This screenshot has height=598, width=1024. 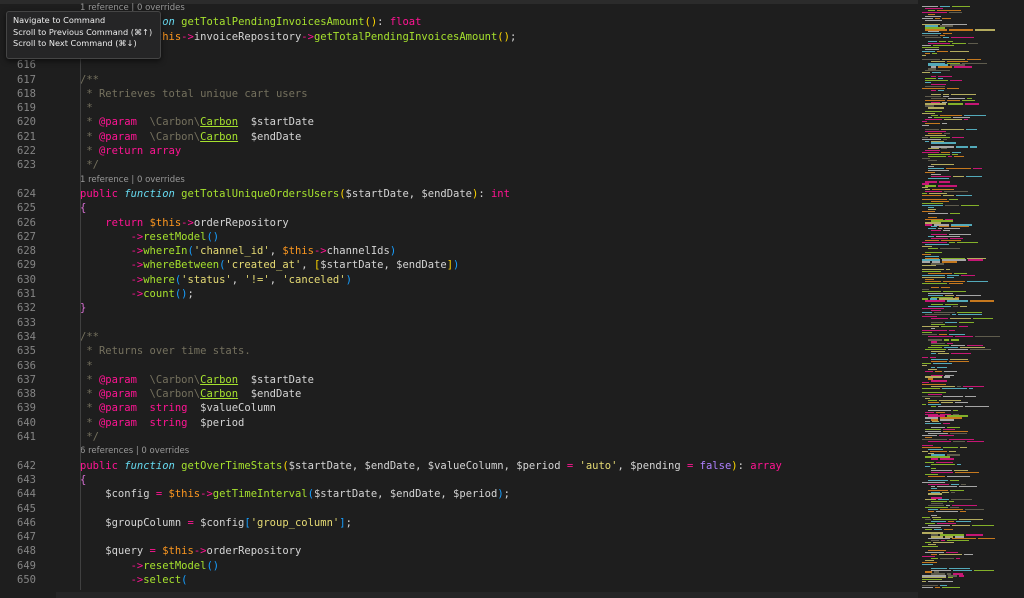 What do you see at coordinates (459, 94) in the screenshot?
I see `code-line: 618 * Retrieves total unique cart users` at bounding box center [459, 94].